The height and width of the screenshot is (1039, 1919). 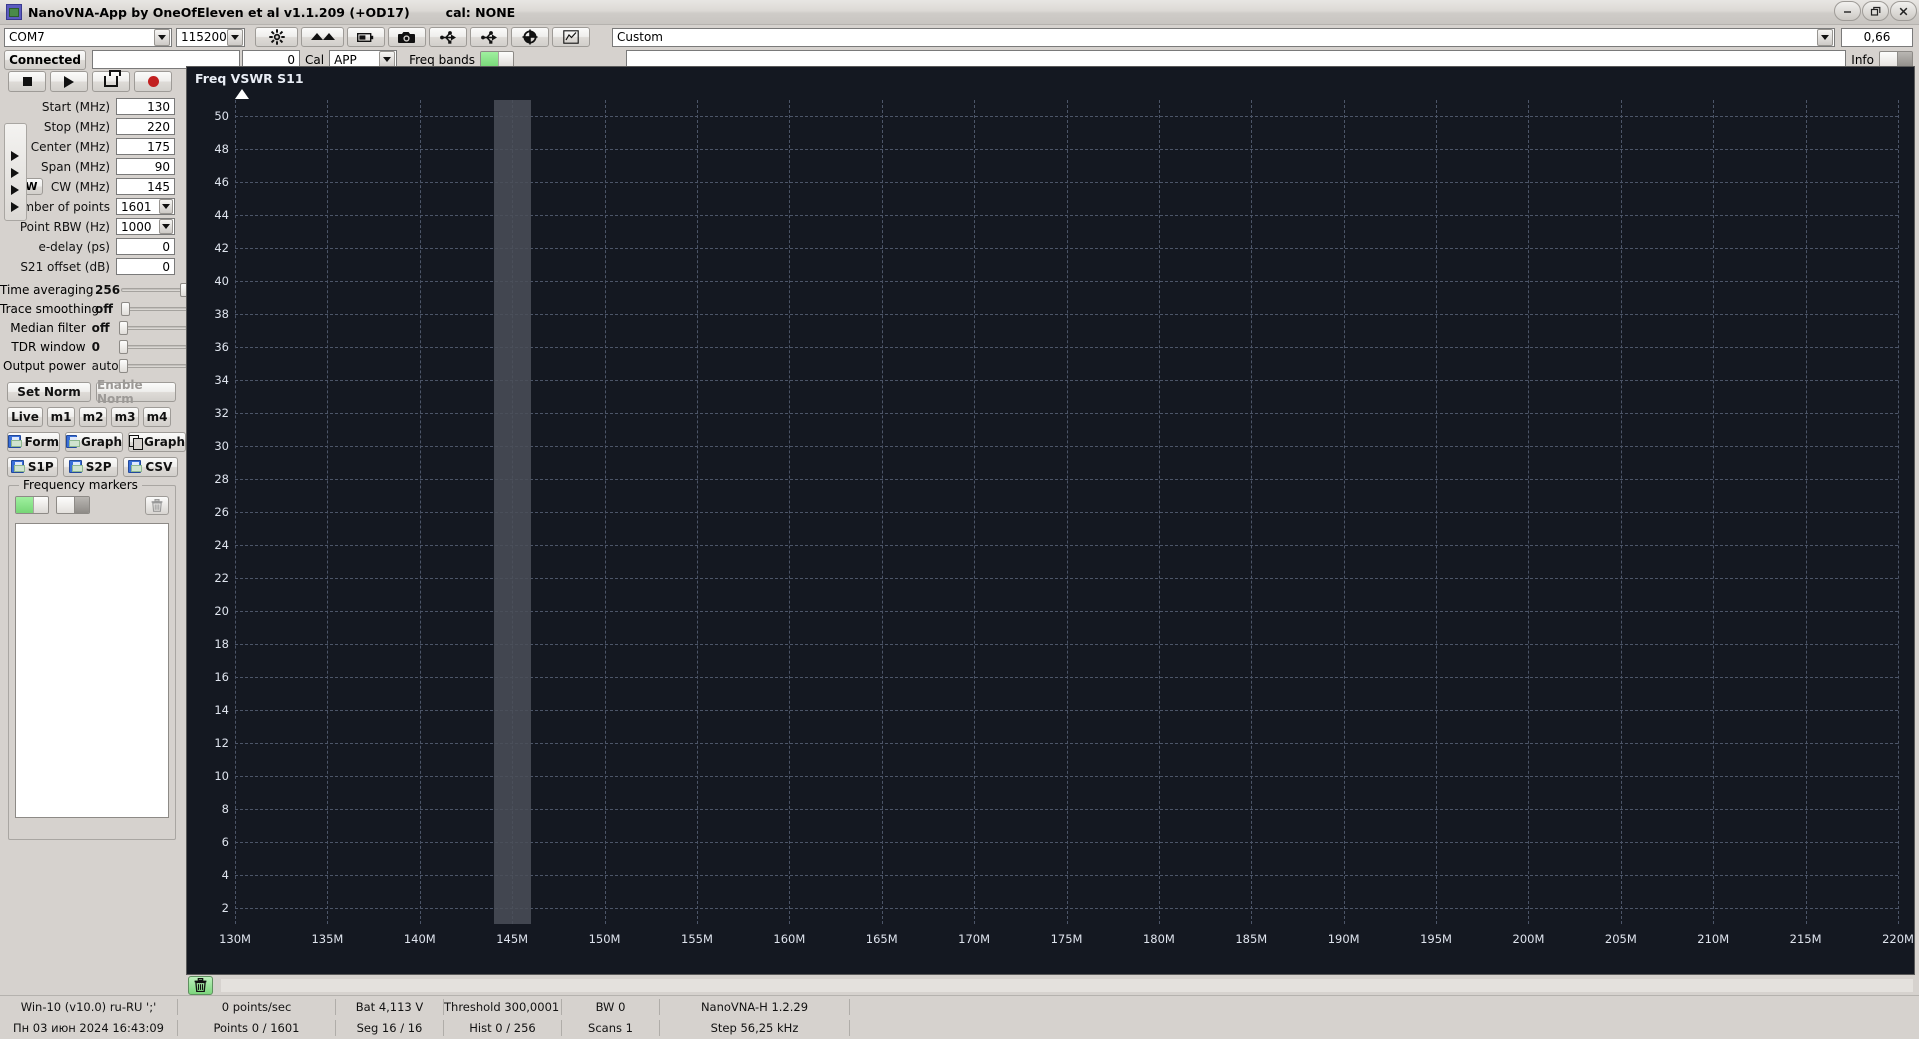 What do you see at coordinates (1847, 11) in the screenshot?
I see `minimize-button` at bounding box center [1847, 11].